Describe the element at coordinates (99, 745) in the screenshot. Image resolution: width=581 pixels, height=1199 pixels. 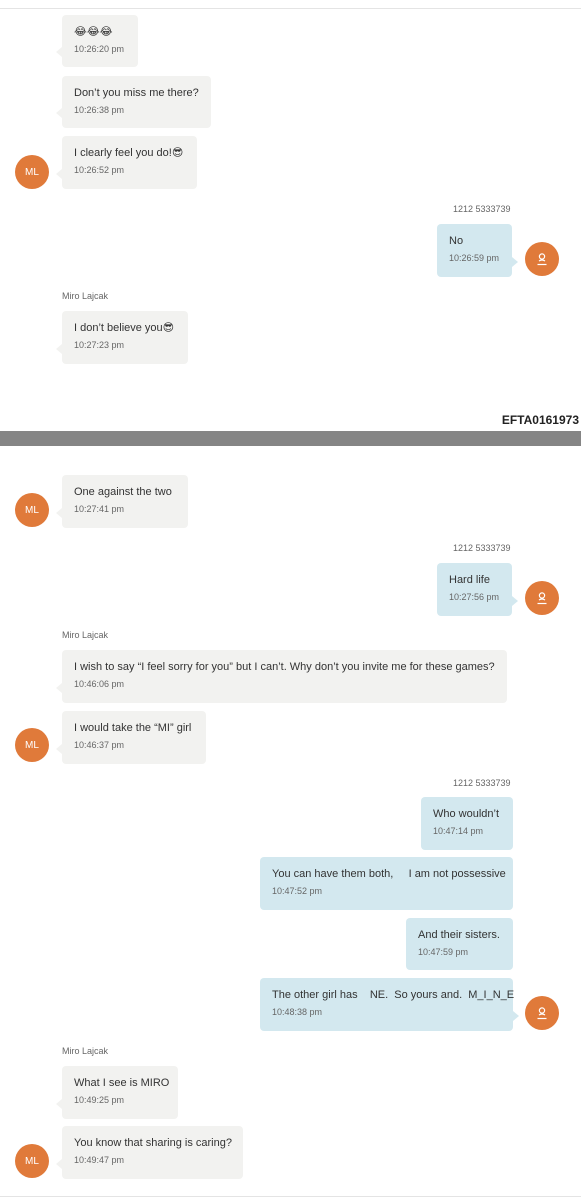
I see `message-time: 10:46:37 pm` at that location.